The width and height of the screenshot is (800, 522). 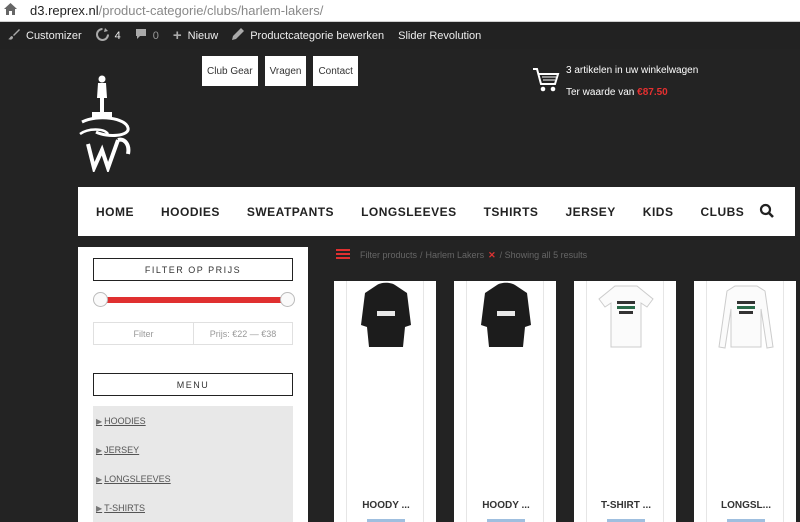 I want to click on nav-home: HOME, so click(x=115, y=212).